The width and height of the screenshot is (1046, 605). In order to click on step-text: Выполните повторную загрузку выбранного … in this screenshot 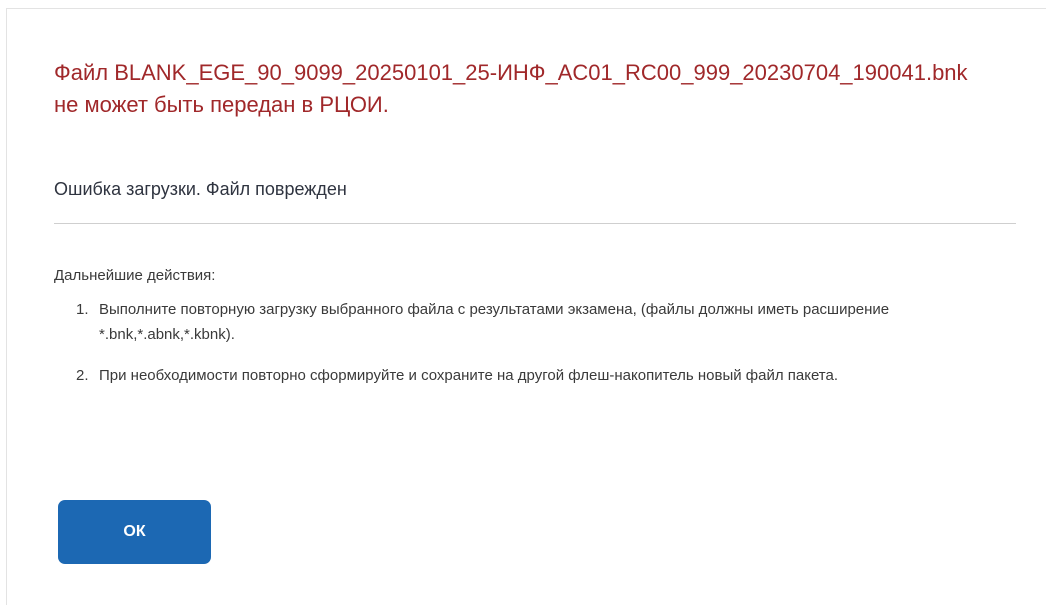, I will do `click(494, 322)`.